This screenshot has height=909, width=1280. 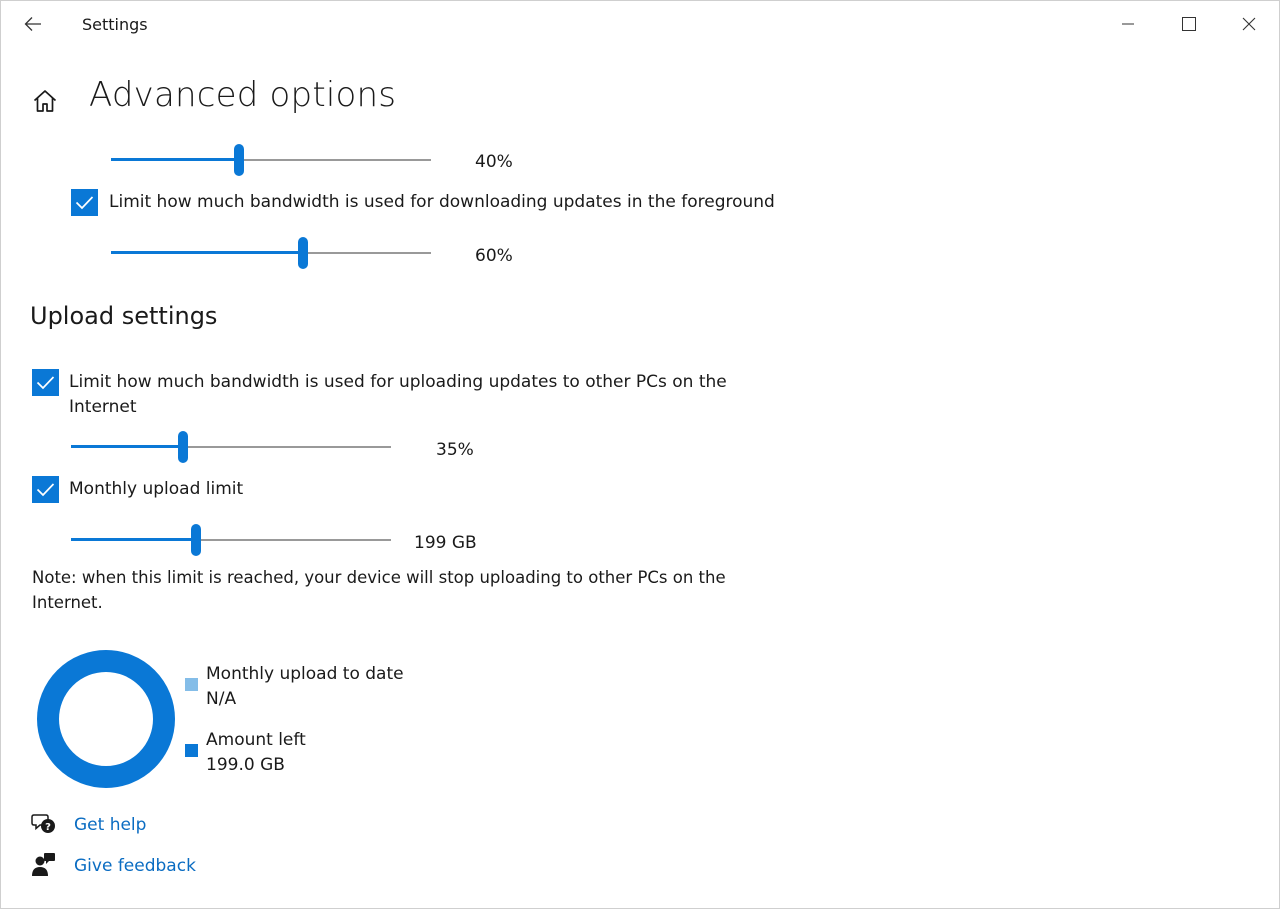 I want to click on legend-left-value: 199.0 GB, so click(x=245, y=765).